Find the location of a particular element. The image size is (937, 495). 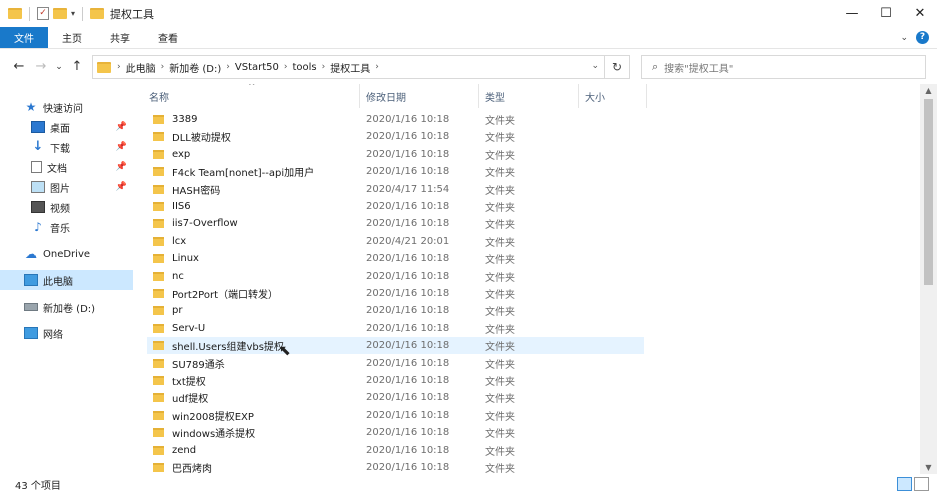

file-name: SU789通杀 is located at coordinates (198, 365).